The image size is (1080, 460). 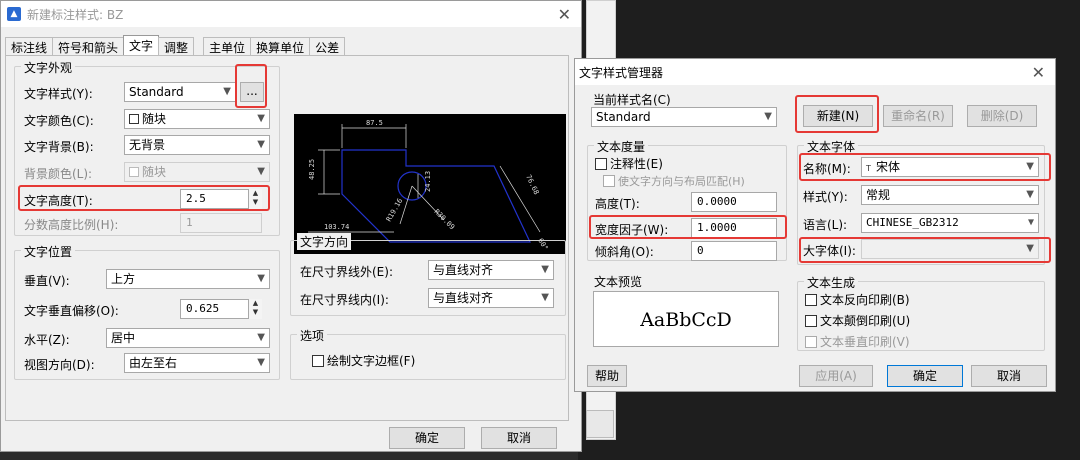 I want to click on preview-dim-text: 24.13, so click(x=428, y=181).